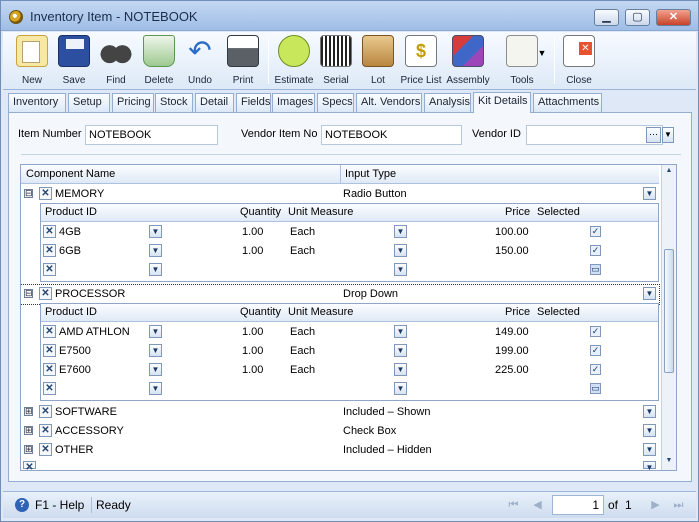  What do you see at coordinates (655, 505) in the screenshot?
I see `next-page-icon: ▶` at bounding box center [655, 505].